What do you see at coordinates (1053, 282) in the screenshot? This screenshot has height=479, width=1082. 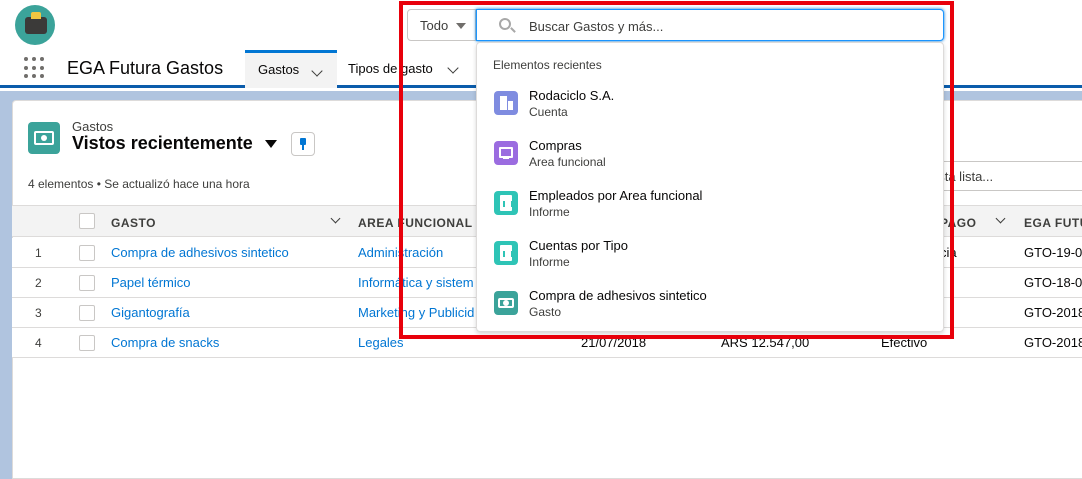 I see `ega-cell: GTO-18-0` at bounding box center [1053, 282].